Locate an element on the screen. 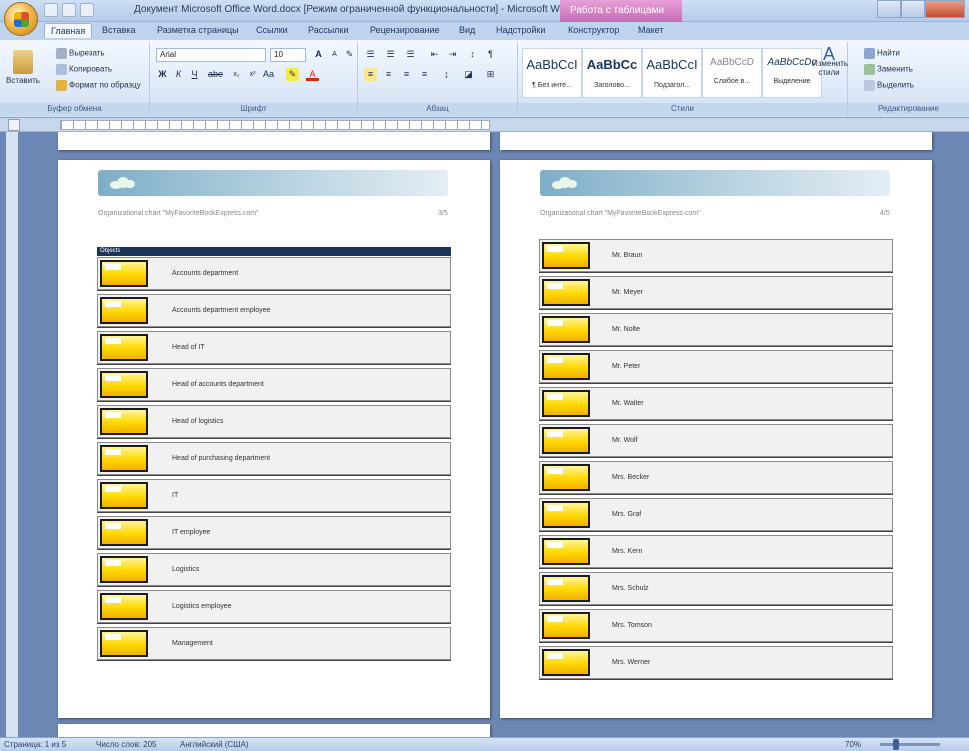 The width and height of the screenshot is (969, 751). zoom-slider is located at coordinates (910, 744).